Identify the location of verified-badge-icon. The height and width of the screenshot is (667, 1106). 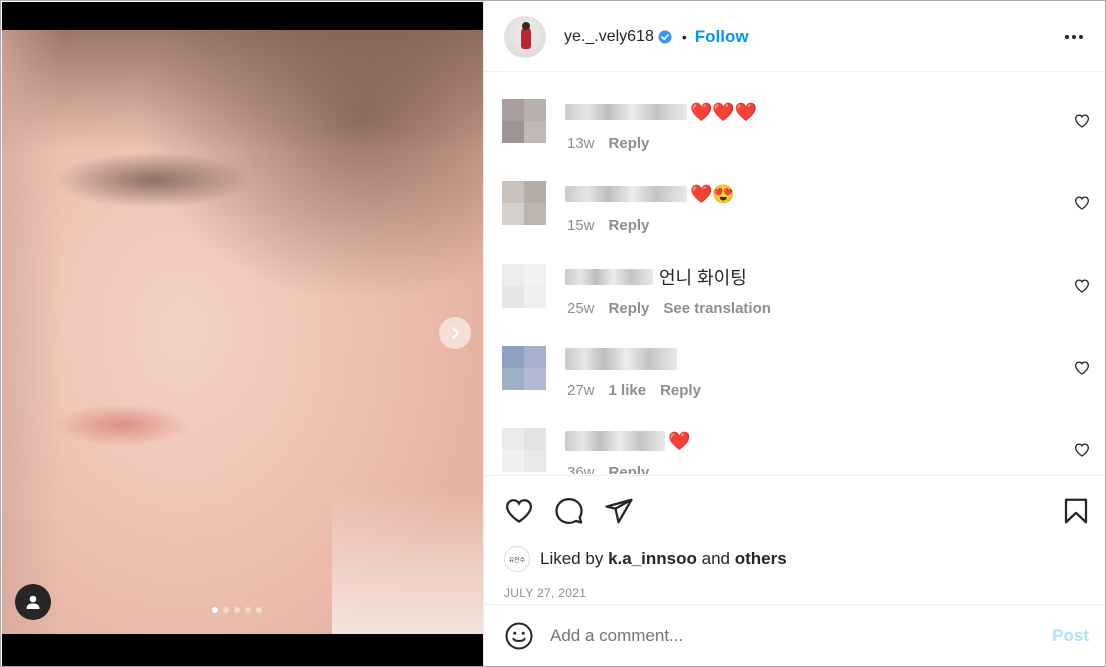
(665, 36).